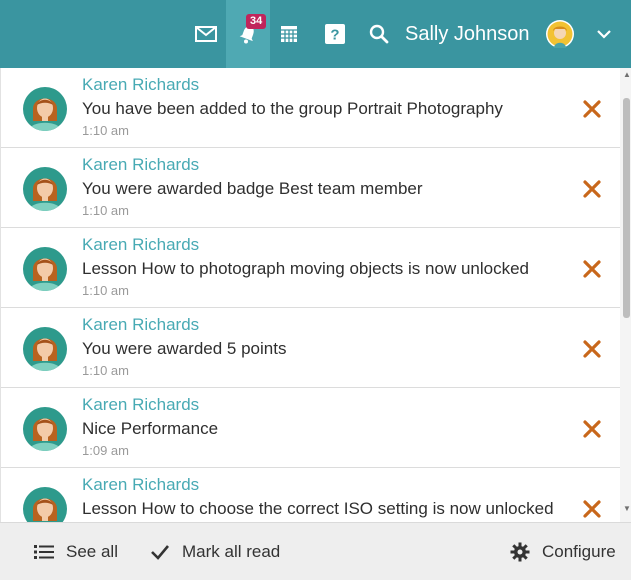 This screenshot has width=631, height=580. What do you see at coordinates (626, 208) in the screenshot?
I see `scrollbar-thumb` at bounding box center [626, 208].